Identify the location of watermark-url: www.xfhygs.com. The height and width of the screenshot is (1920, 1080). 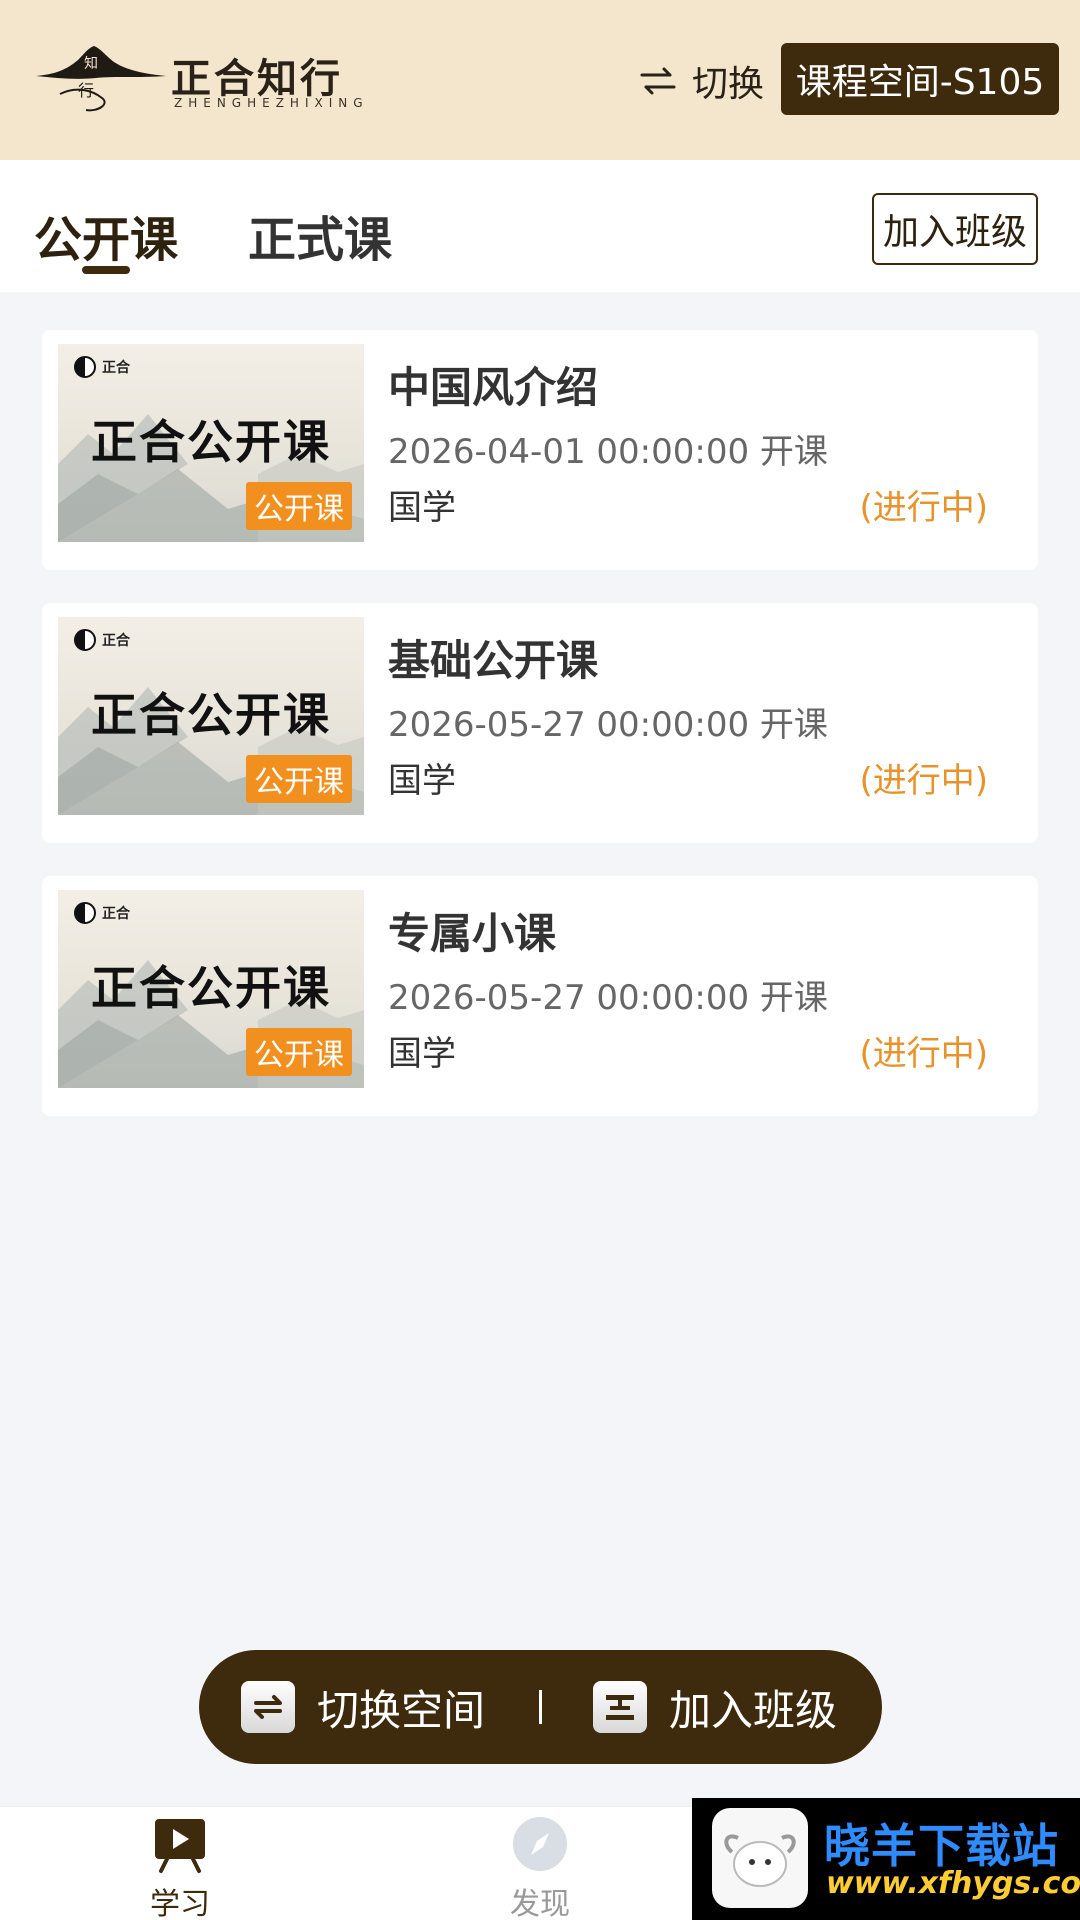
(953, 1883).